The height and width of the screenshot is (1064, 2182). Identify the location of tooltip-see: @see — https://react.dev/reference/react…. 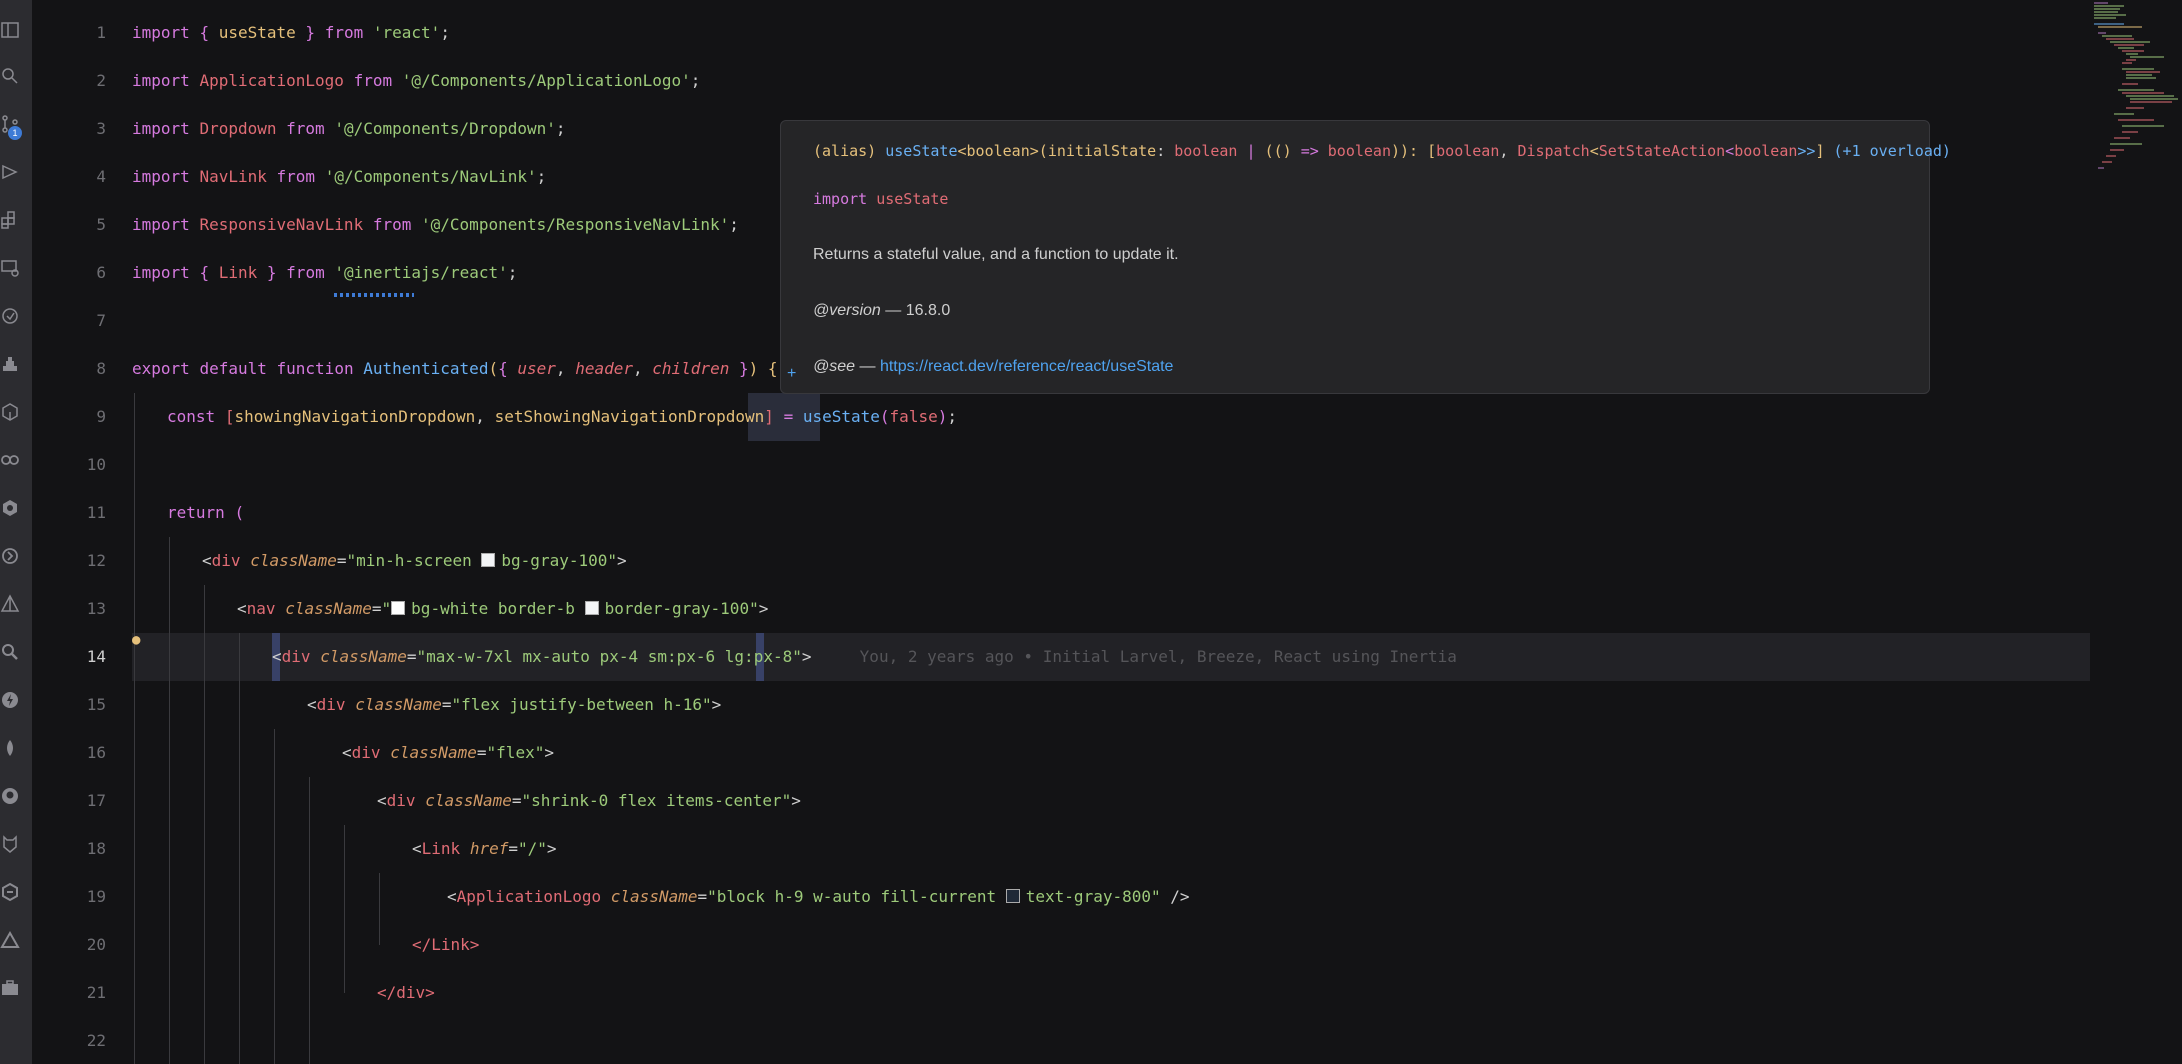
(993, 366).